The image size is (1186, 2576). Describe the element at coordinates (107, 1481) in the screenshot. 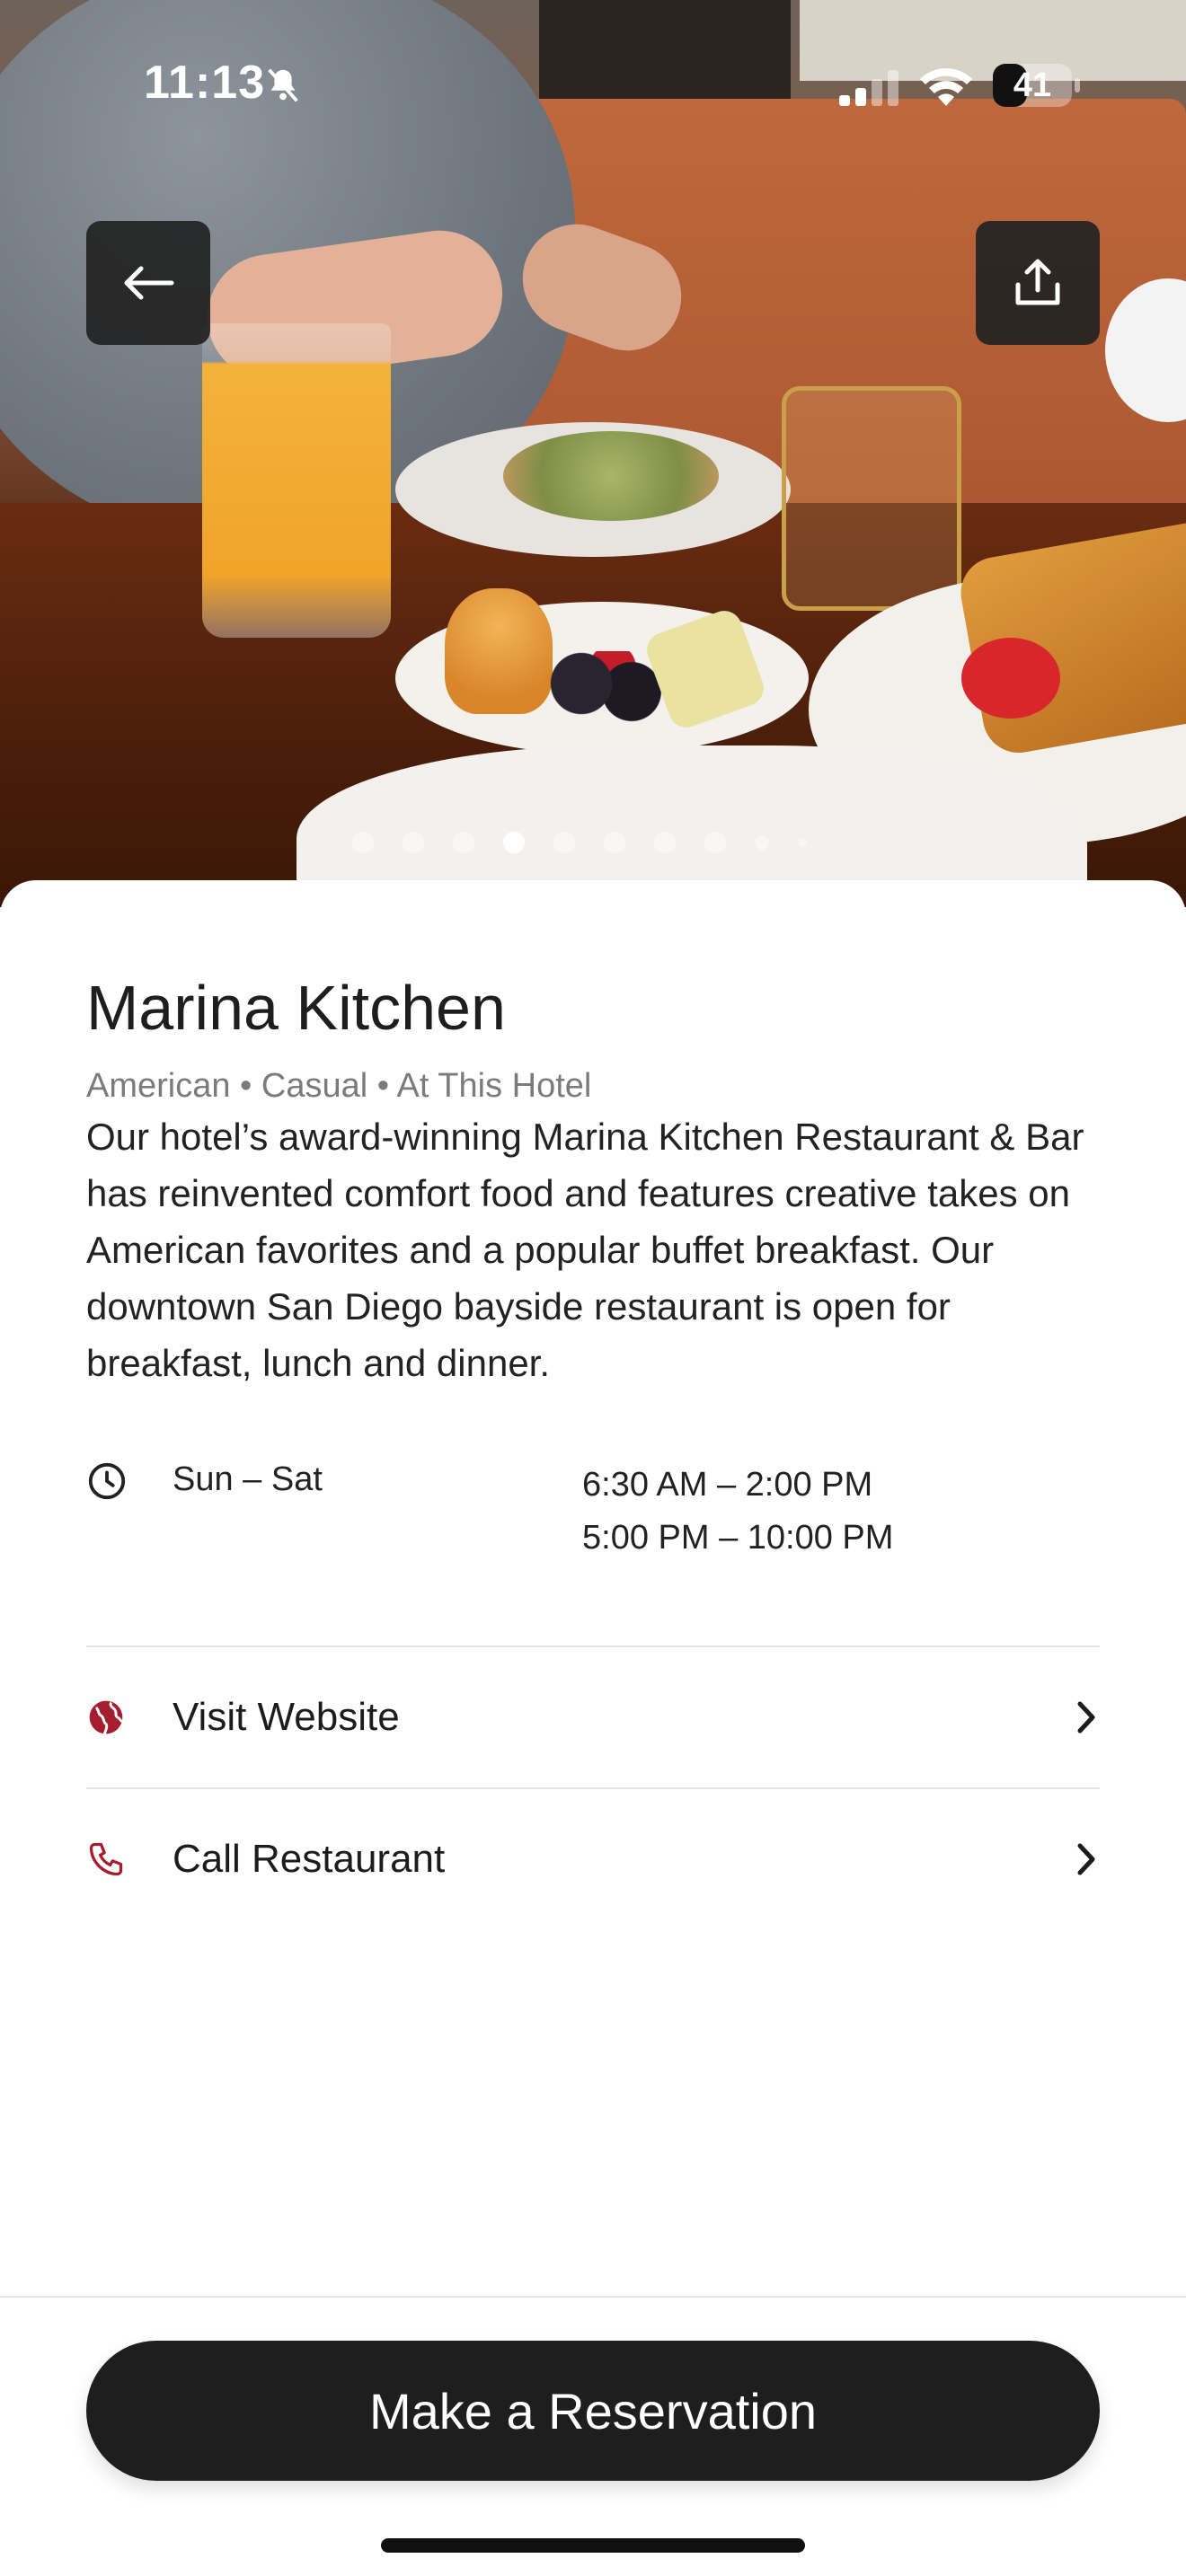

I see `clock-icon` at that location.